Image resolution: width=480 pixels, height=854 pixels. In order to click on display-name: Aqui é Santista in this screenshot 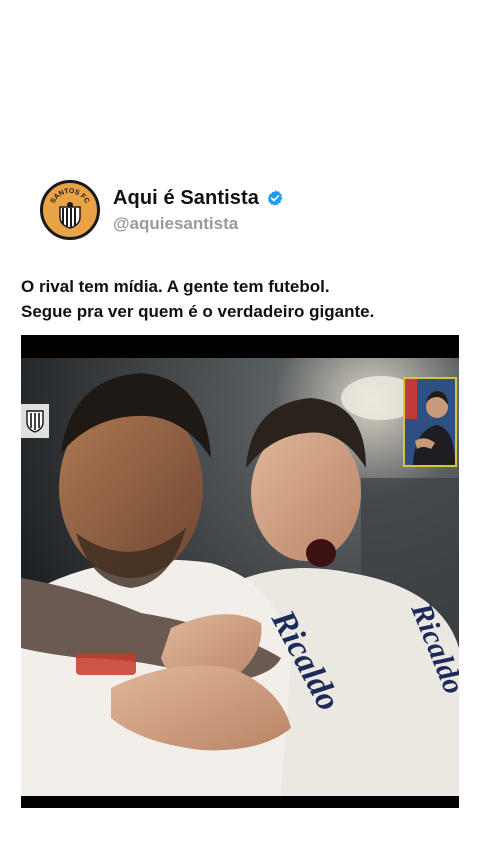, I will do `click(186, 198)`.